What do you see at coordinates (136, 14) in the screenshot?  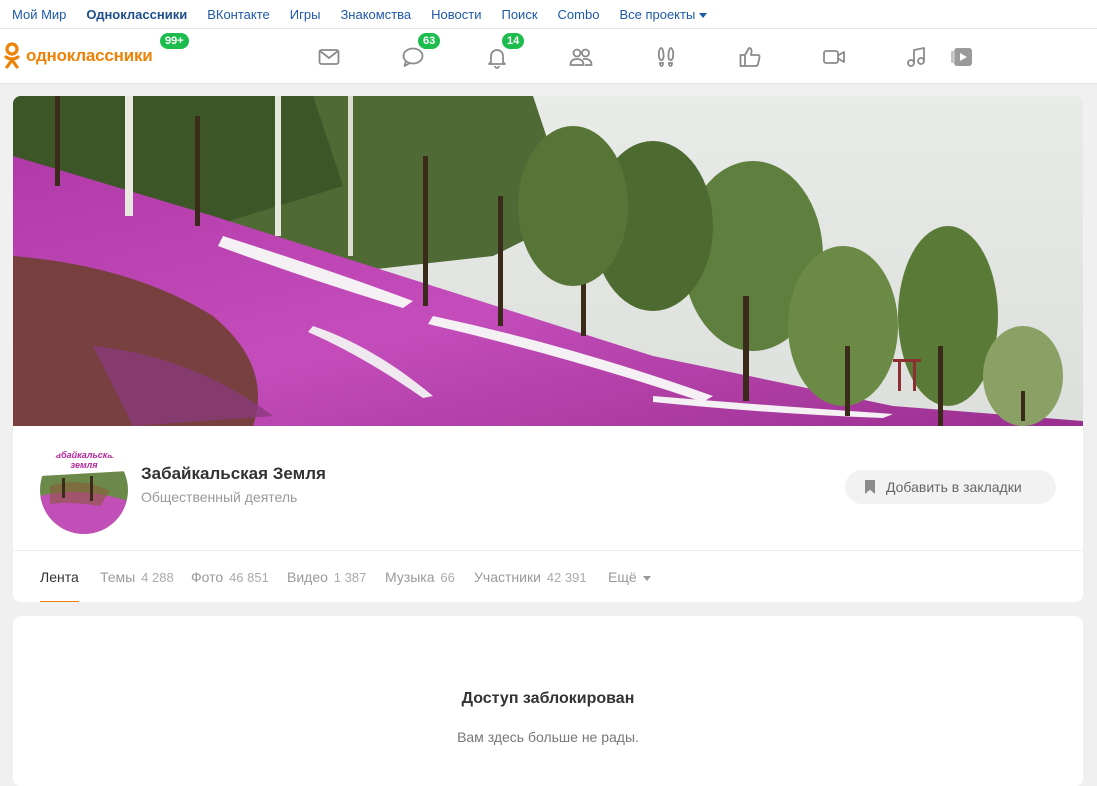 I see `portal-link-odnoklassniki: Одноклассники` at bounding box center [136, 14].